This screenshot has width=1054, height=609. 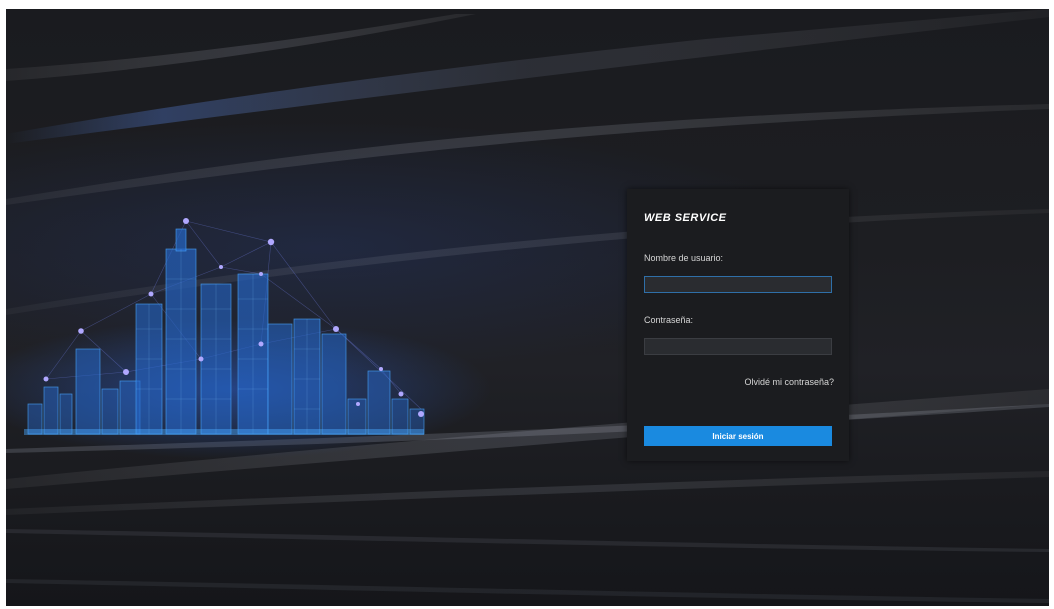 I want to click on username-label: Nombre de usuario:, so click(x=684, y=258).